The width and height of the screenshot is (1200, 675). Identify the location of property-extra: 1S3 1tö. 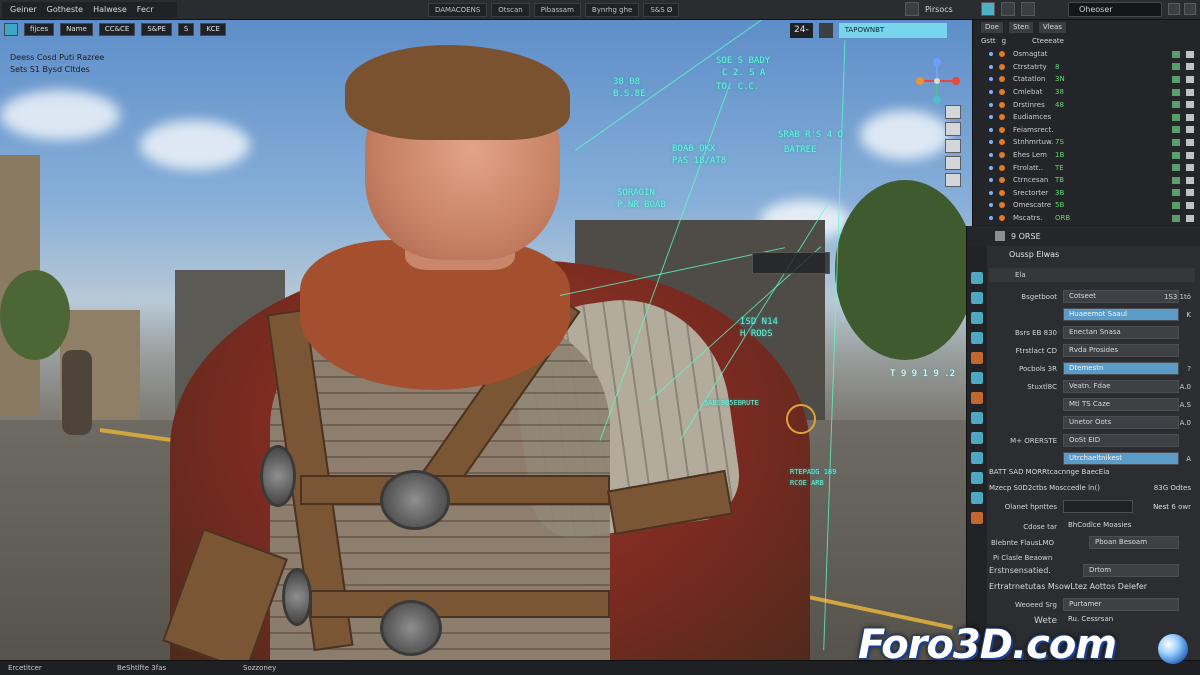
(1177, 297).